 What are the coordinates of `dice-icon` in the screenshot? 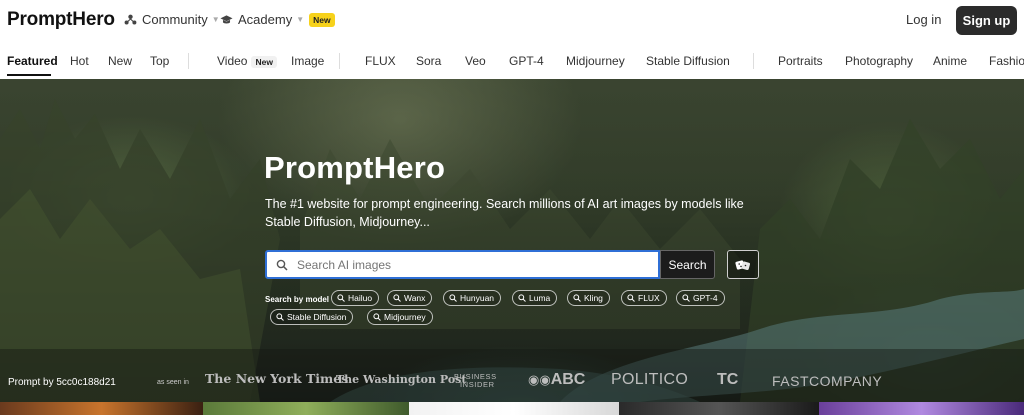 It's located at (742, 264).